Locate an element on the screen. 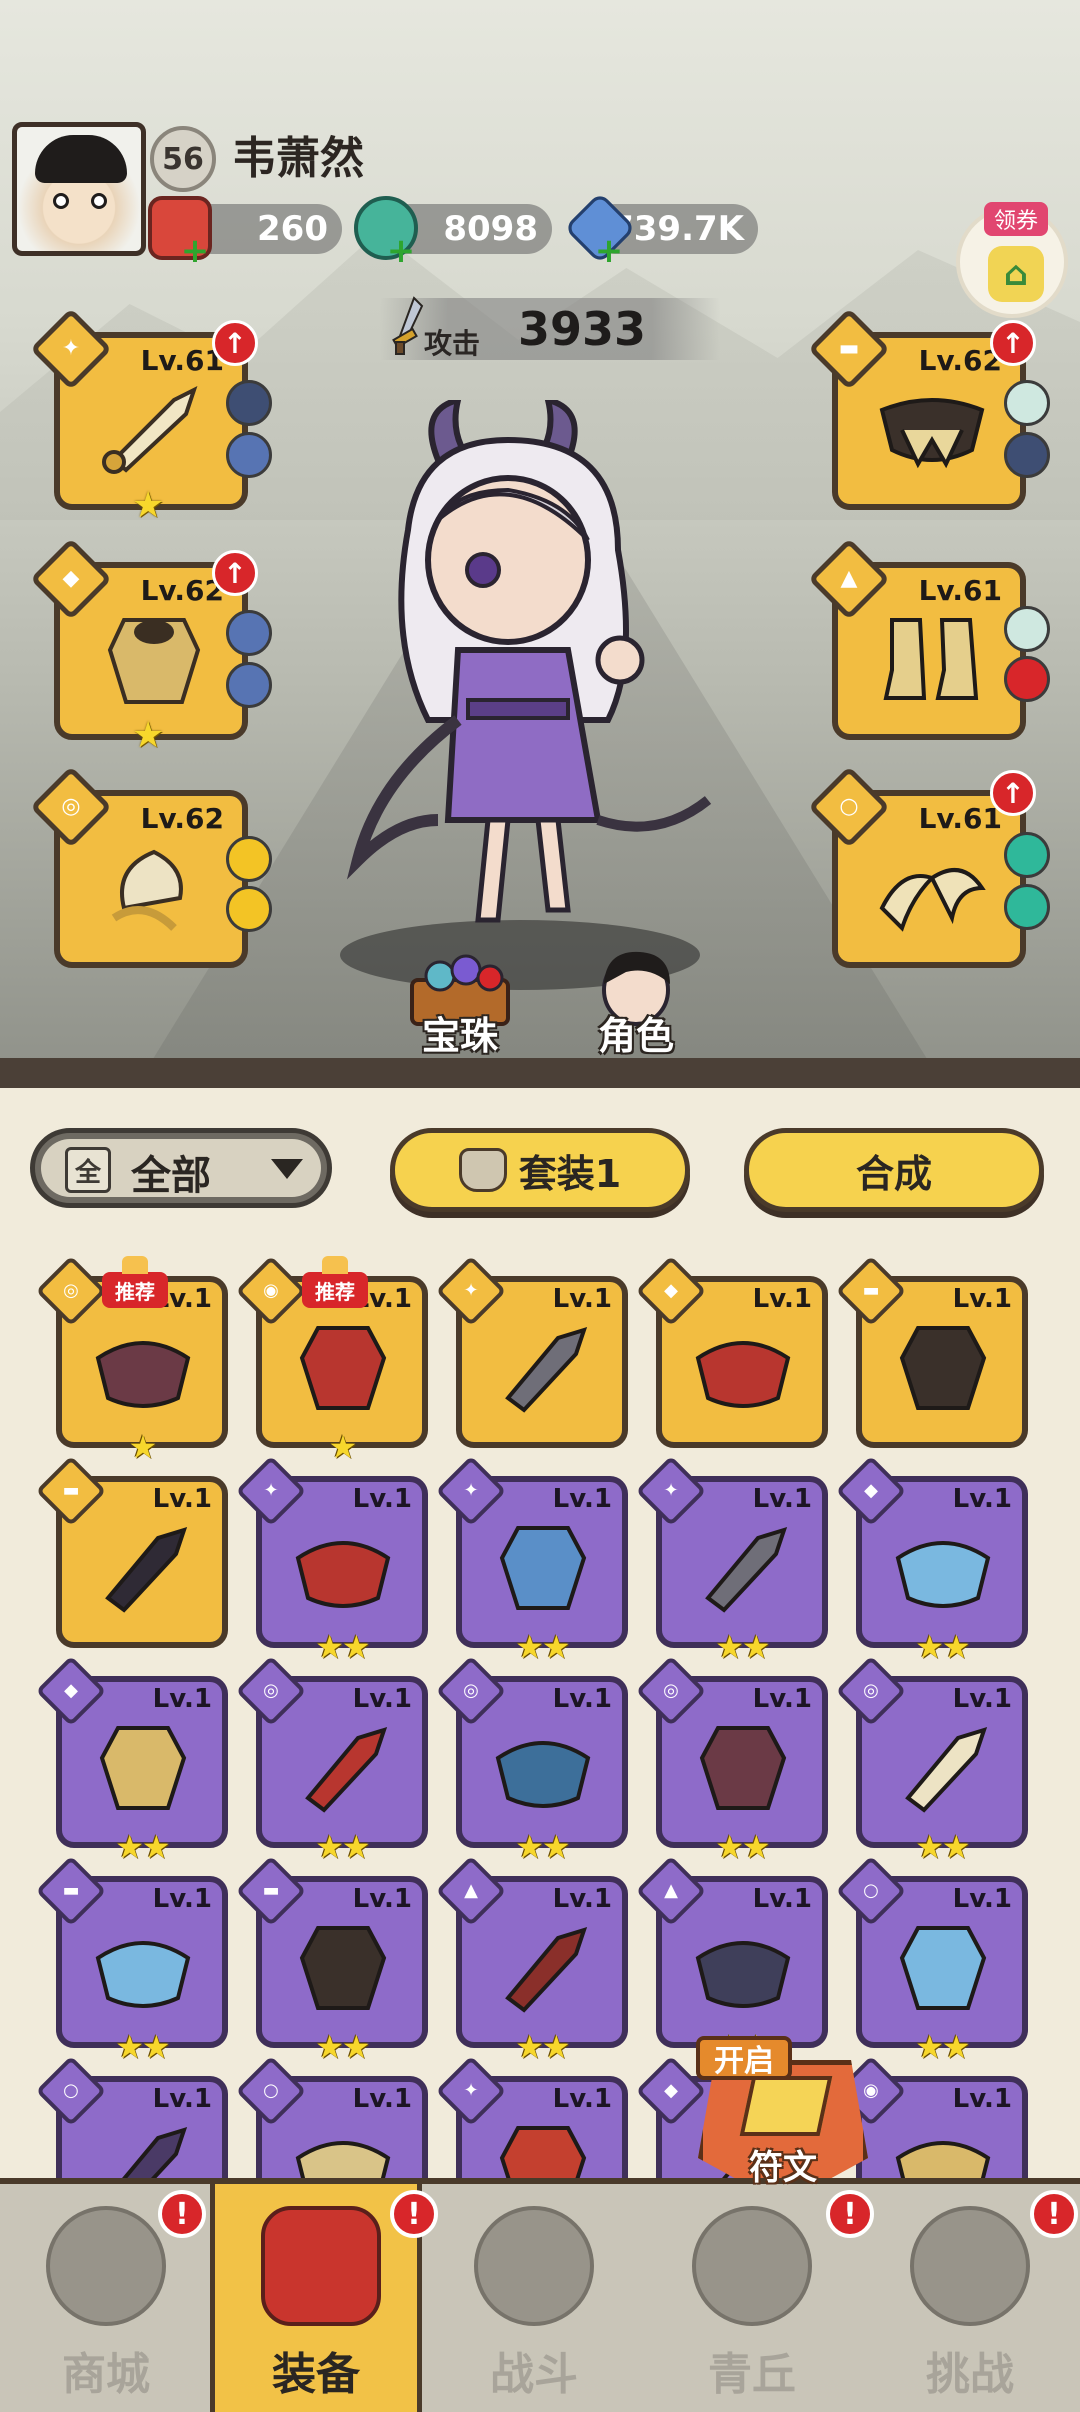 Image resolution: width=1080 pixels, height=2412 pixels. inventory-item: ✦ Lv.1 is located at coordinates (531, 1351).